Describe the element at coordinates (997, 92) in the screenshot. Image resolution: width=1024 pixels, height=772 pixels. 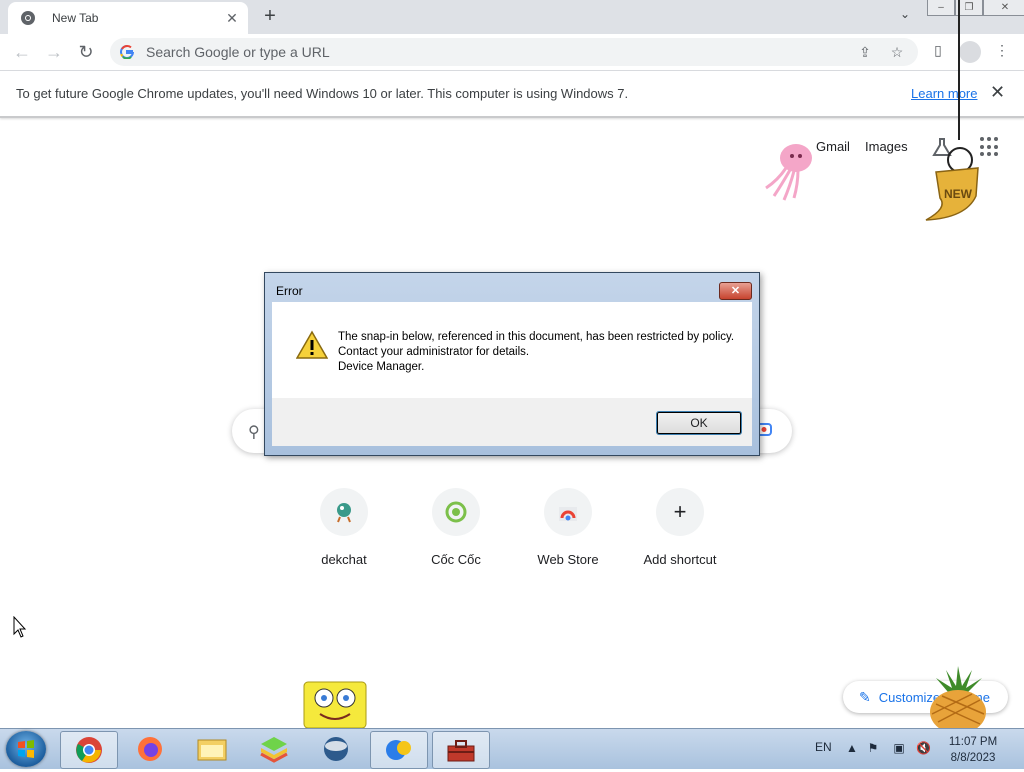
I see `infobar-close-icon: ✕` at that location.